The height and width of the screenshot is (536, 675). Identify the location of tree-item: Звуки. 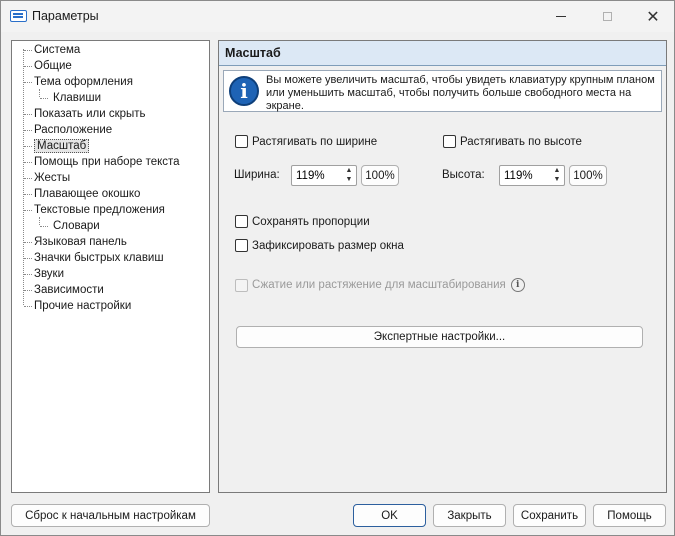
(49, 274).